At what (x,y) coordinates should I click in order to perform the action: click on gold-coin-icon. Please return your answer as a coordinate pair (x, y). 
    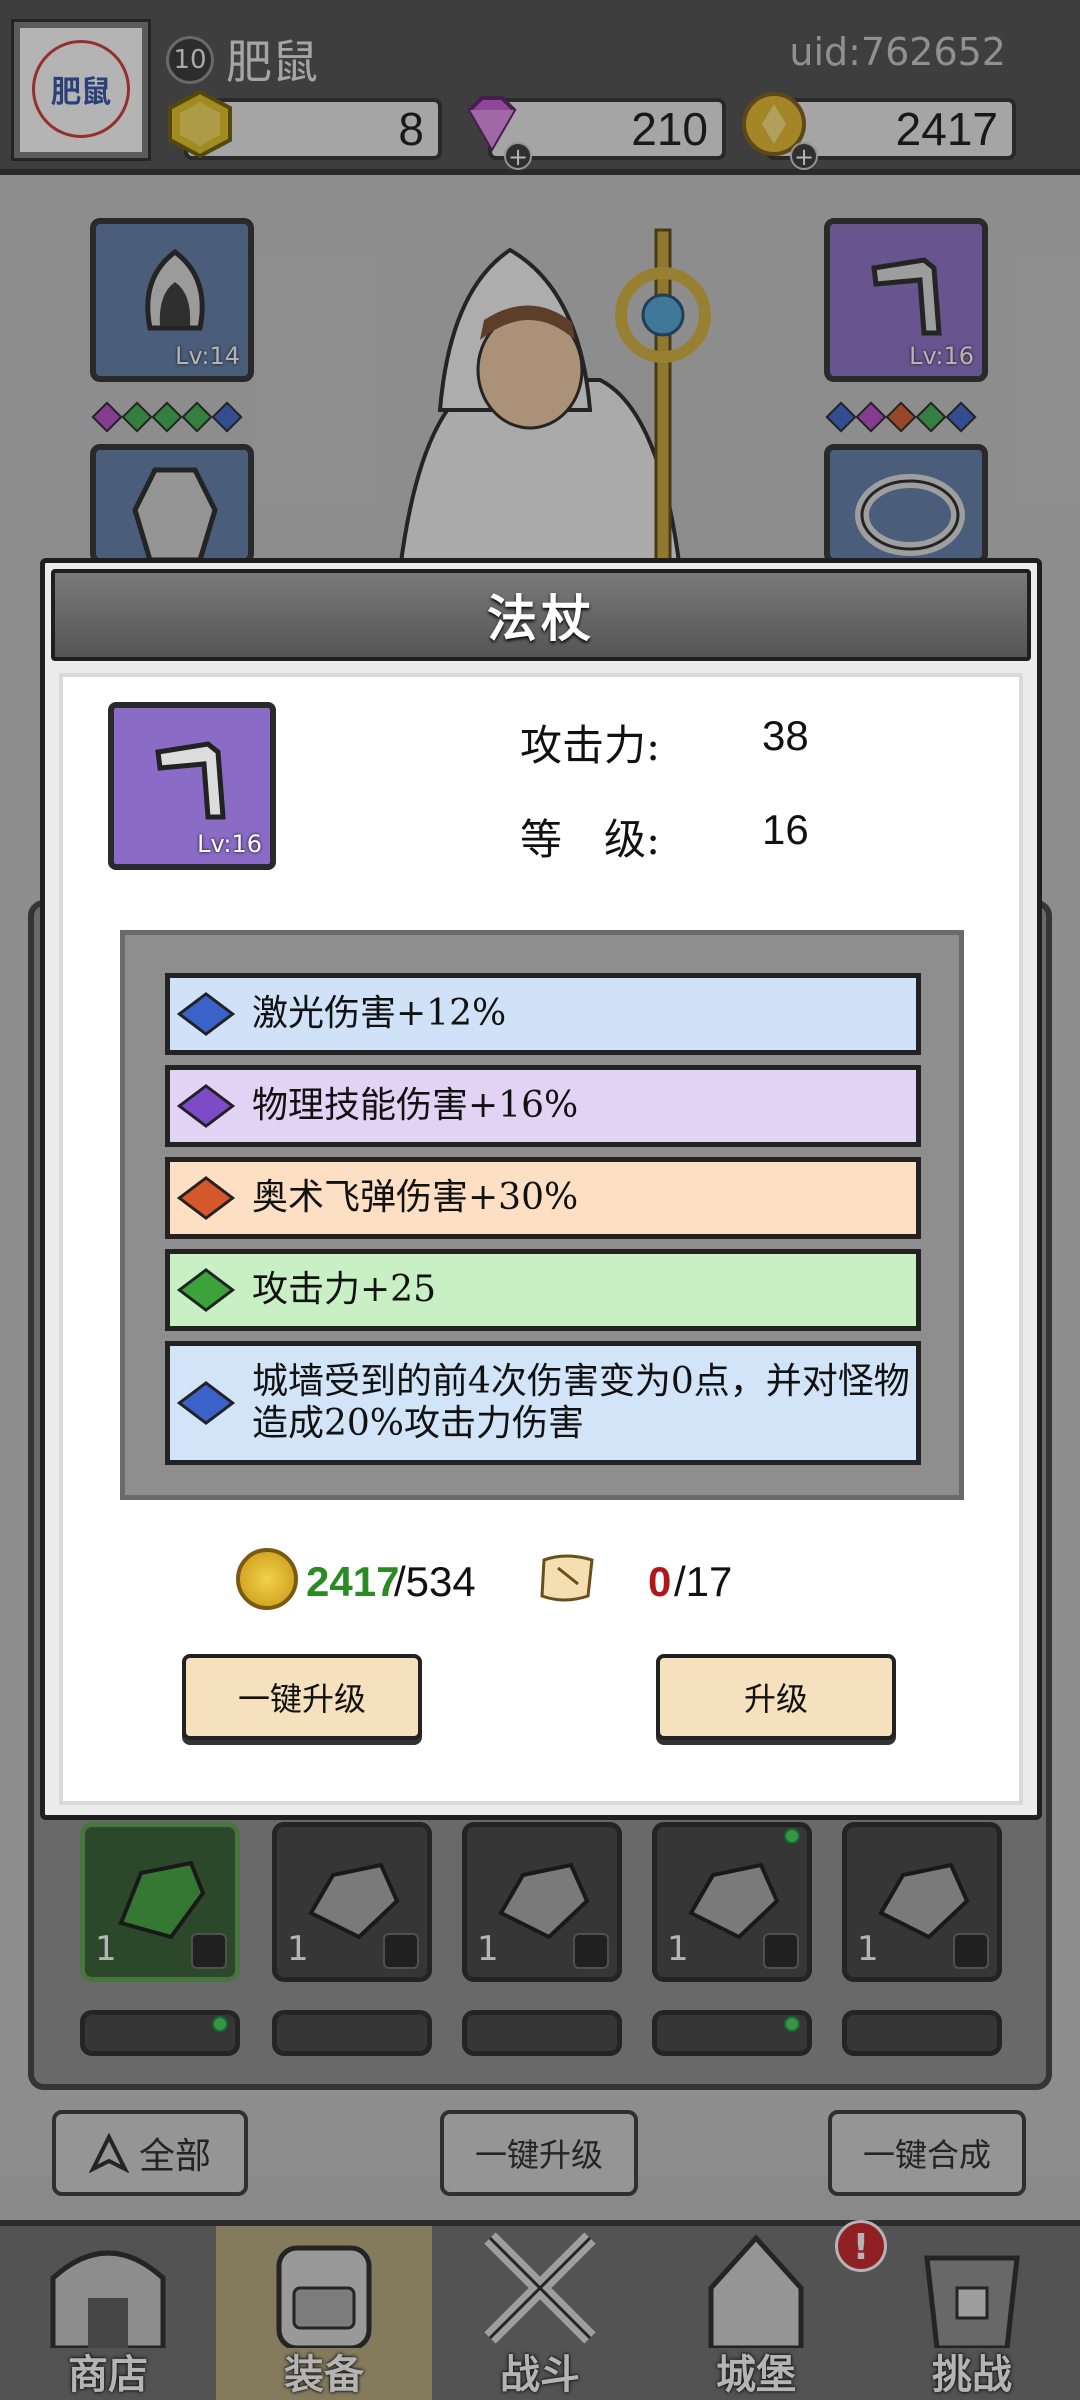
    Looking at the image, I should click on (267, 1579).